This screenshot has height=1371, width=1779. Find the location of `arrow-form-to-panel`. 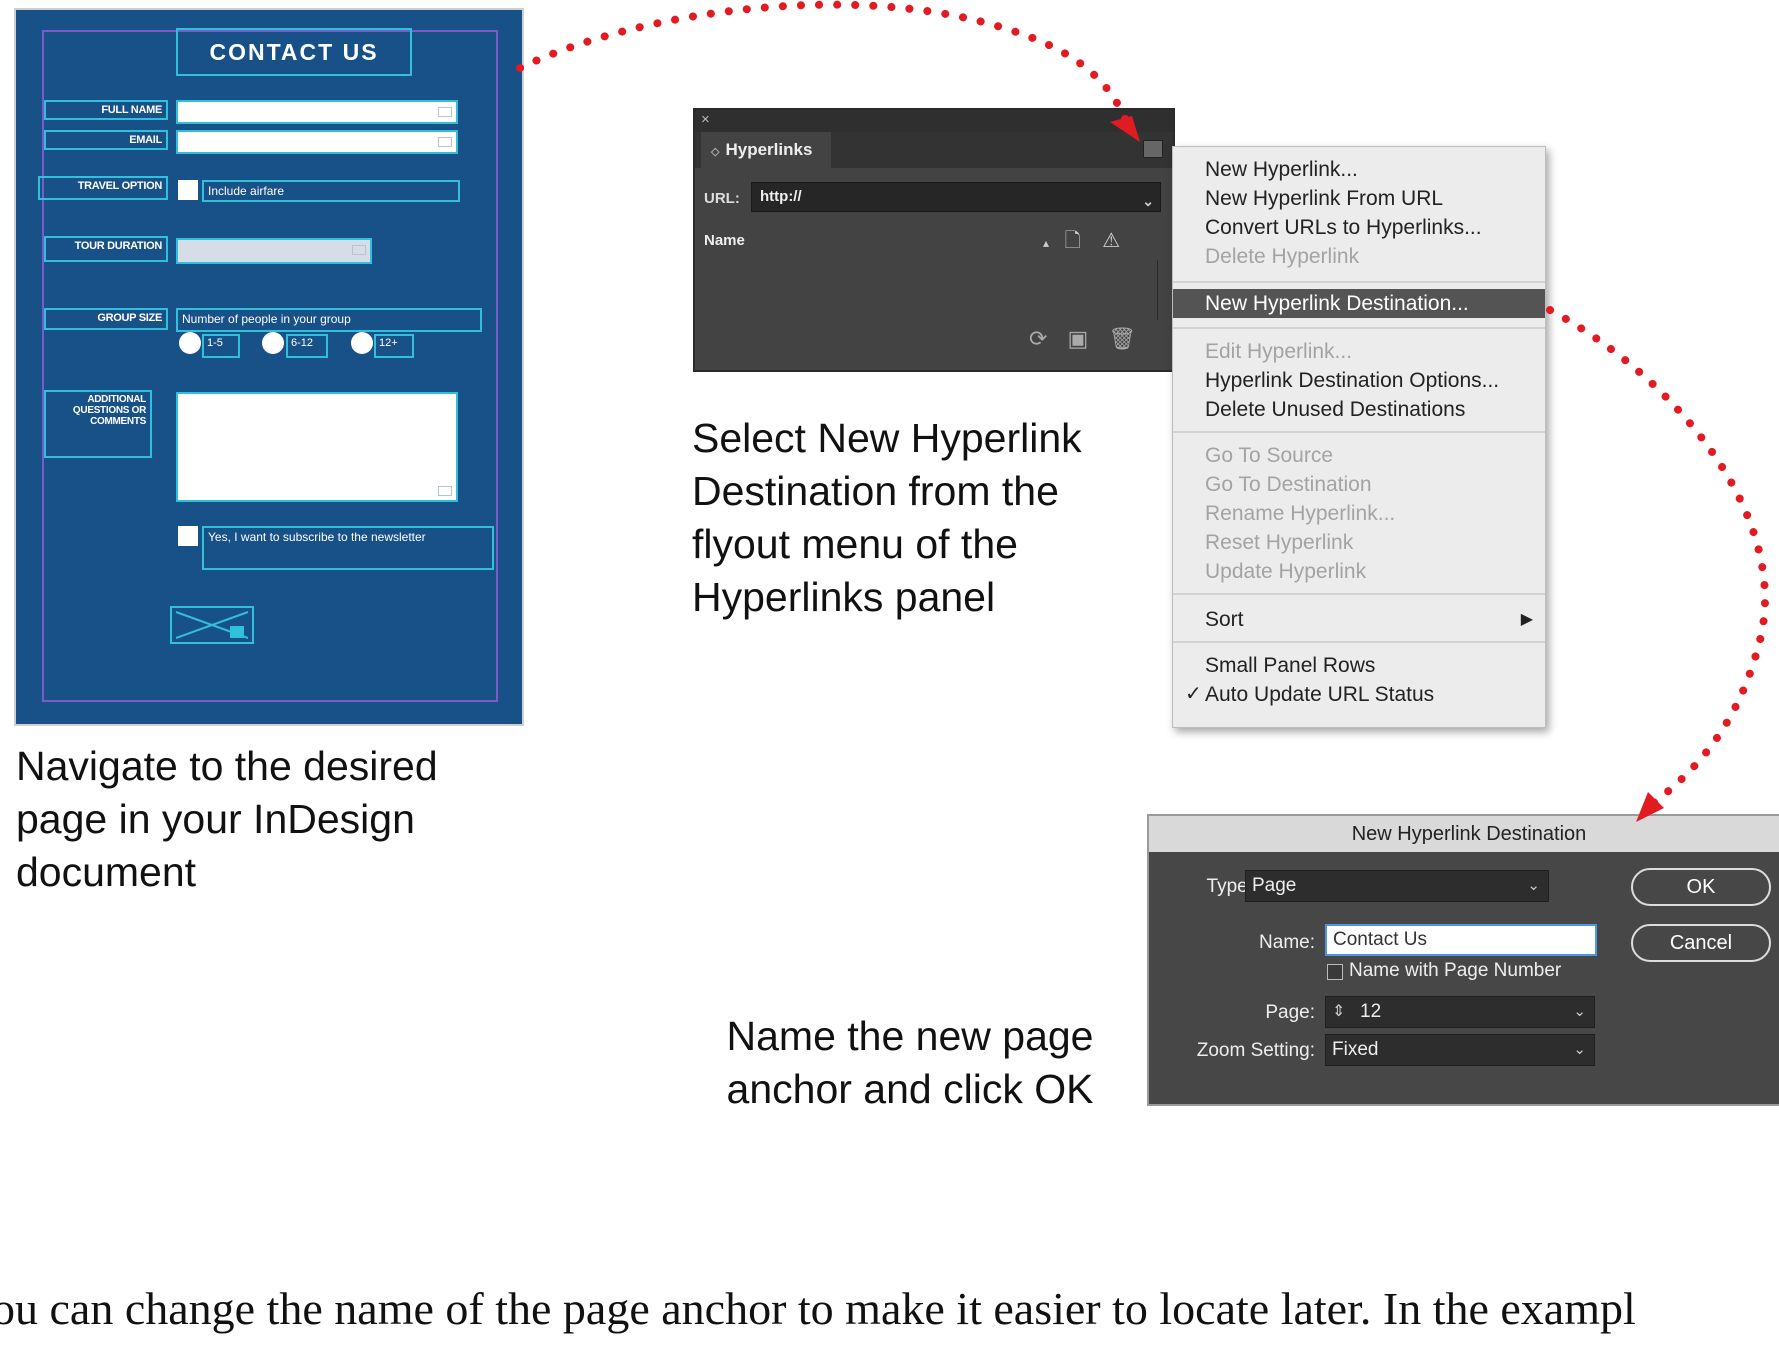

arrow-form-to-panel is located at coordinates (825, 68).